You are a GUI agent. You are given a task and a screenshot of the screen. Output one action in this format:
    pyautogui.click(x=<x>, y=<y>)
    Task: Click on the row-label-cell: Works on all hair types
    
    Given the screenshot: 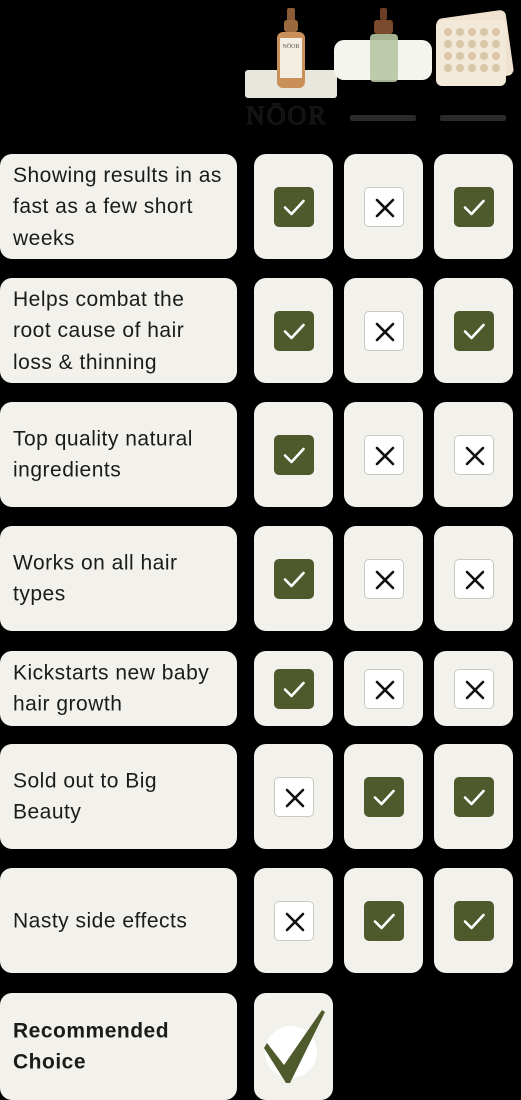 What is the action you would take?
    pyautogui.click(x=118, y=578)
    